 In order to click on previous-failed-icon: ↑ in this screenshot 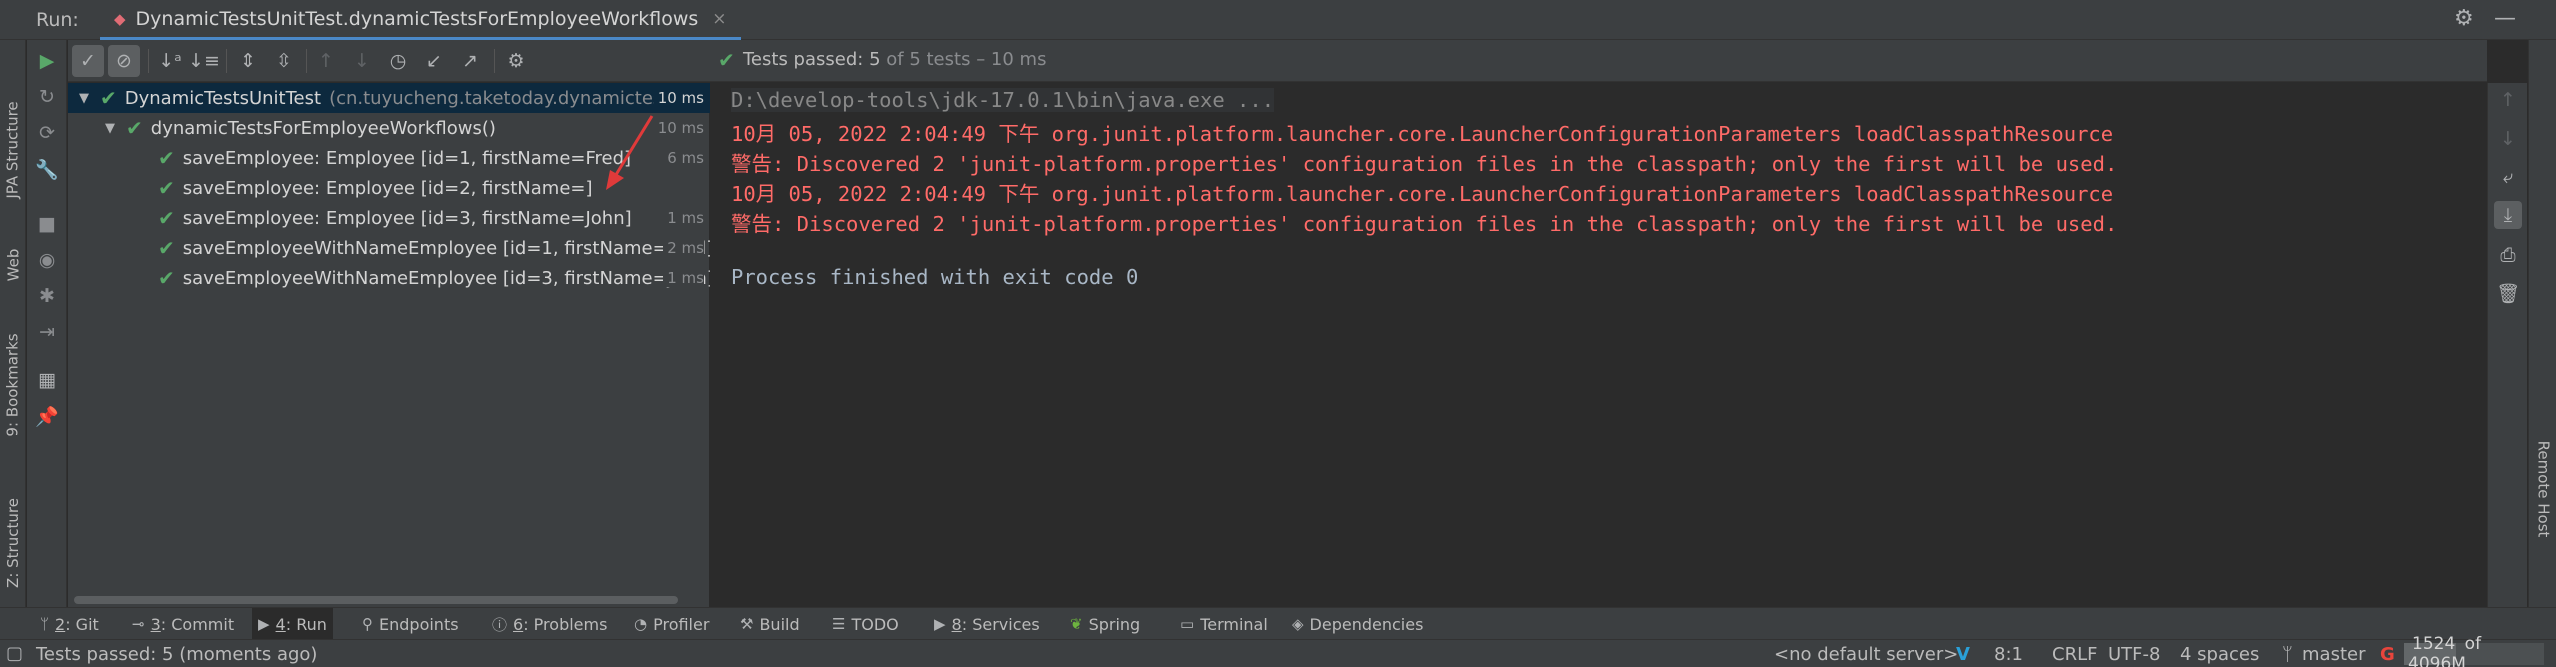, I will do `click(326, 61)`.